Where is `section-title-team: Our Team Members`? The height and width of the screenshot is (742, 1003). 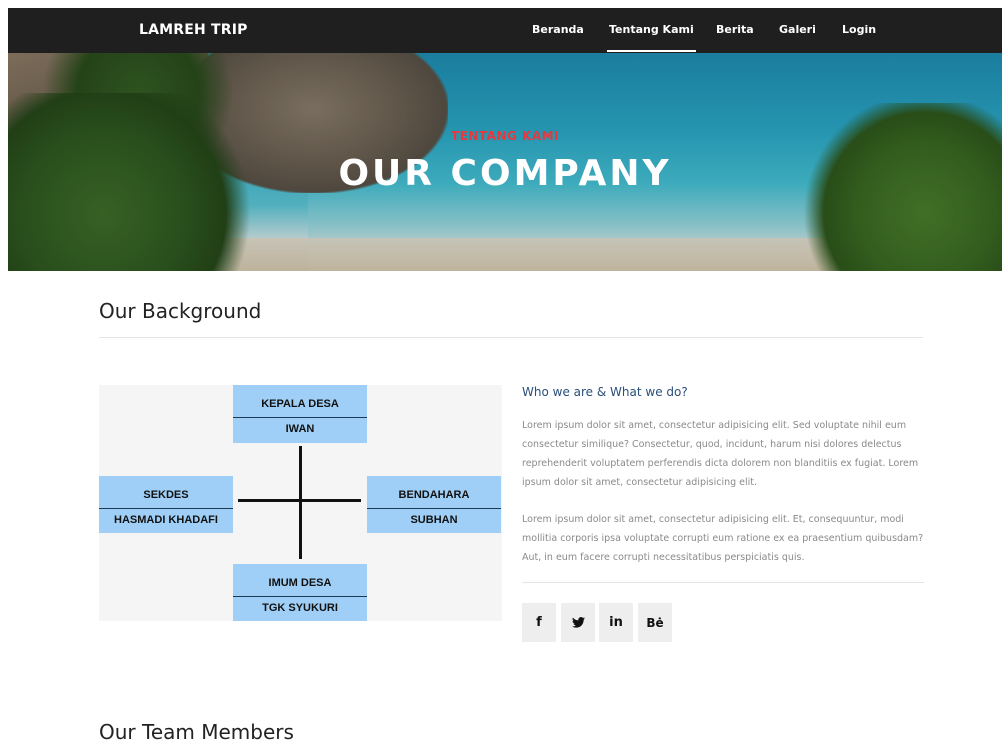
section-title-team: Our Team Members is located at coordinates (196, 731).